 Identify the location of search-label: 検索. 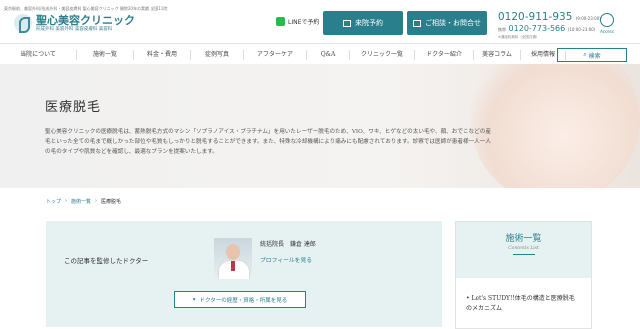
(594, 56).